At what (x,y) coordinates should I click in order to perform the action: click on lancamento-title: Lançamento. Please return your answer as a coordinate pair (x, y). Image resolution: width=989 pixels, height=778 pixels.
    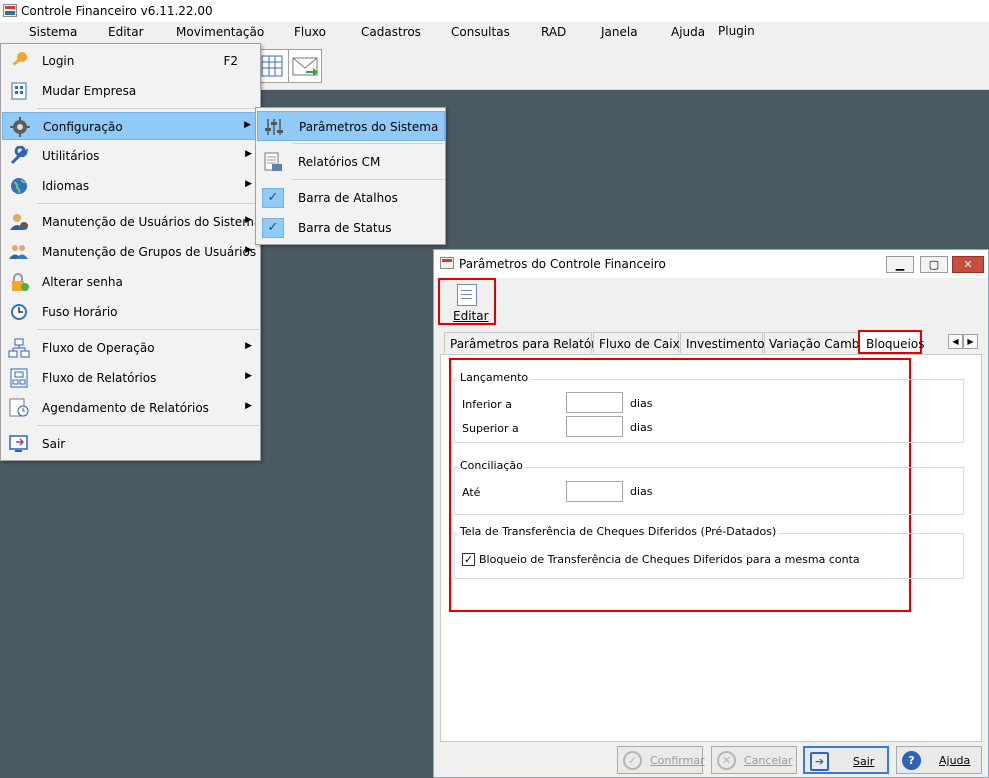
    Looking at the image, I should click on (494, 377).